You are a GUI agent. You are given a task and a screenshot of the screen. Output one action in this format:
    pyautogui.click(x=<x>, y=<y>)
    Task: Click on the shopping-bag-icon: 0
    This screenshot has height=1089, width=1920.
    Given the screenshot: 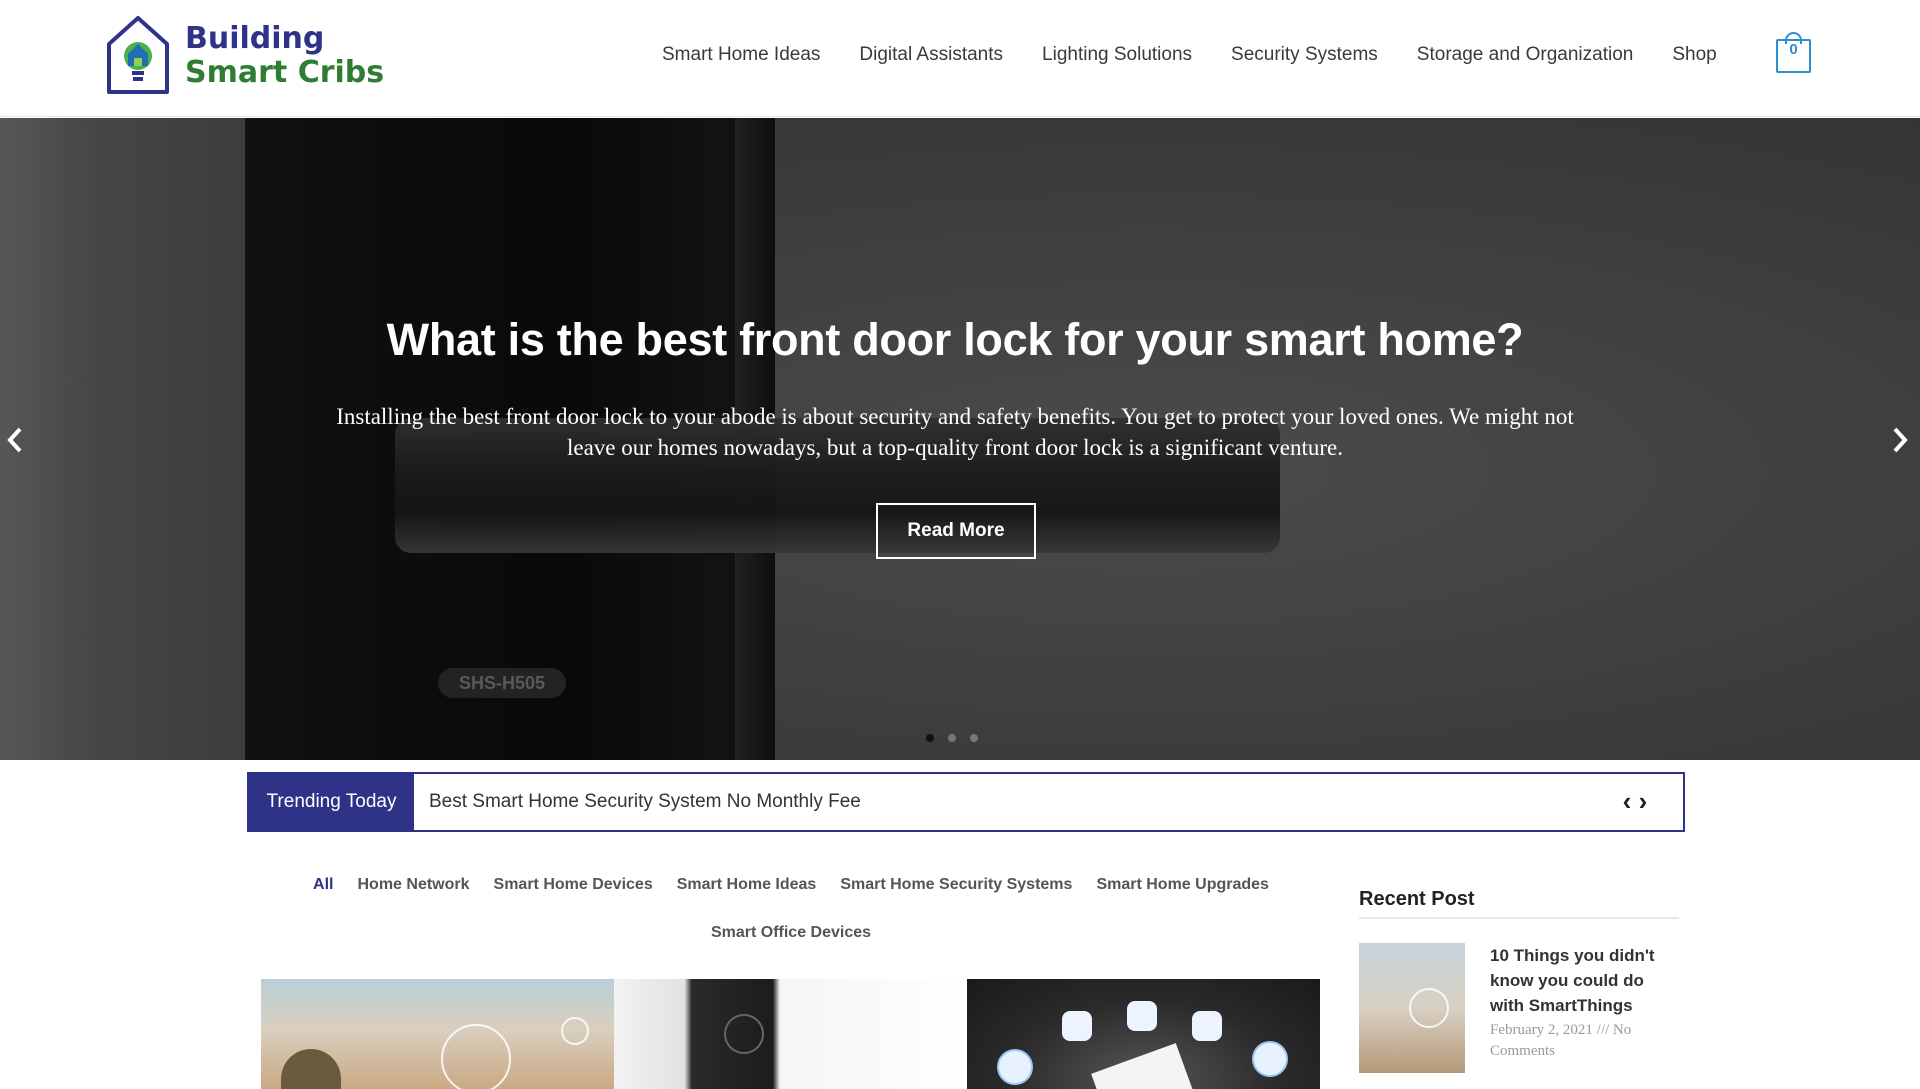 What is the action you would take?
    pyautogui.click(x=1793, y=53)
    